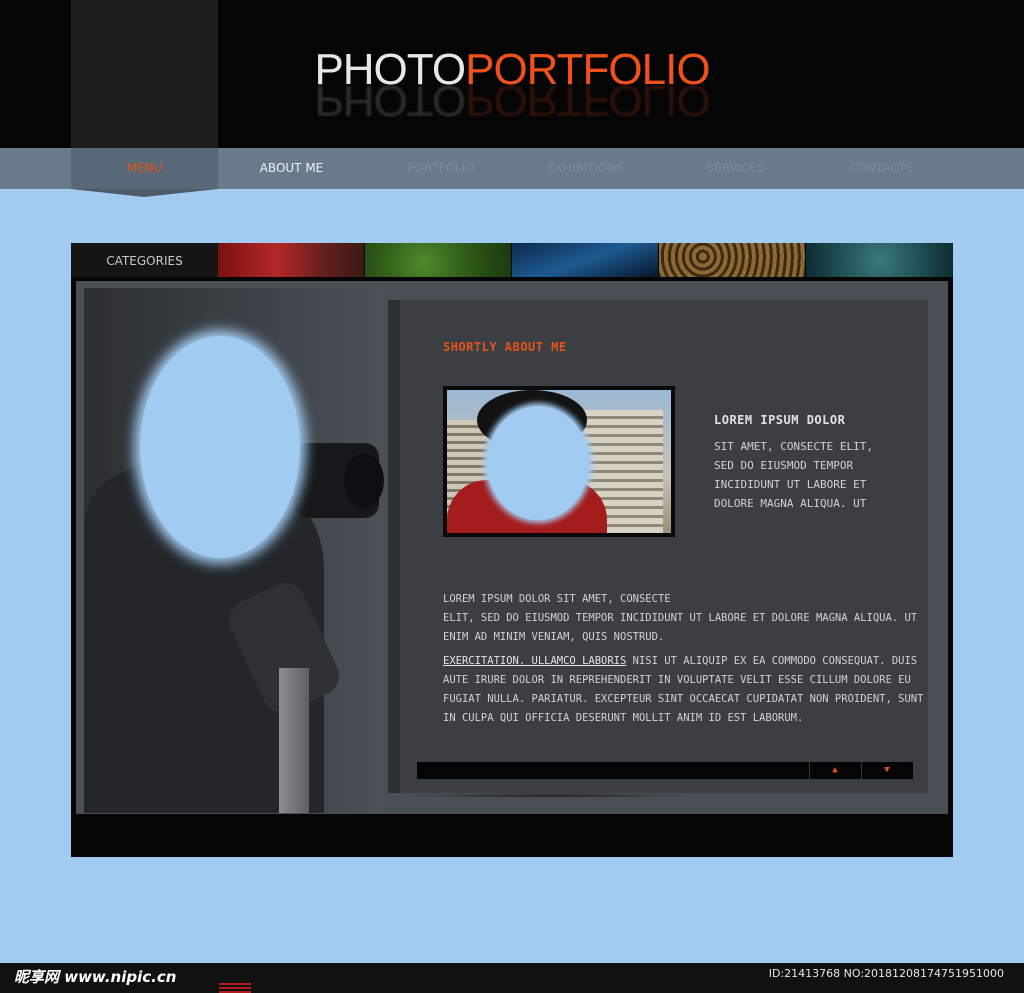  What do you see at coordinates (784, 465) in the screenshot?
I see `side-text-line: SED DO EIUSMOD TEMPOR` at bounding box center [784, 465].